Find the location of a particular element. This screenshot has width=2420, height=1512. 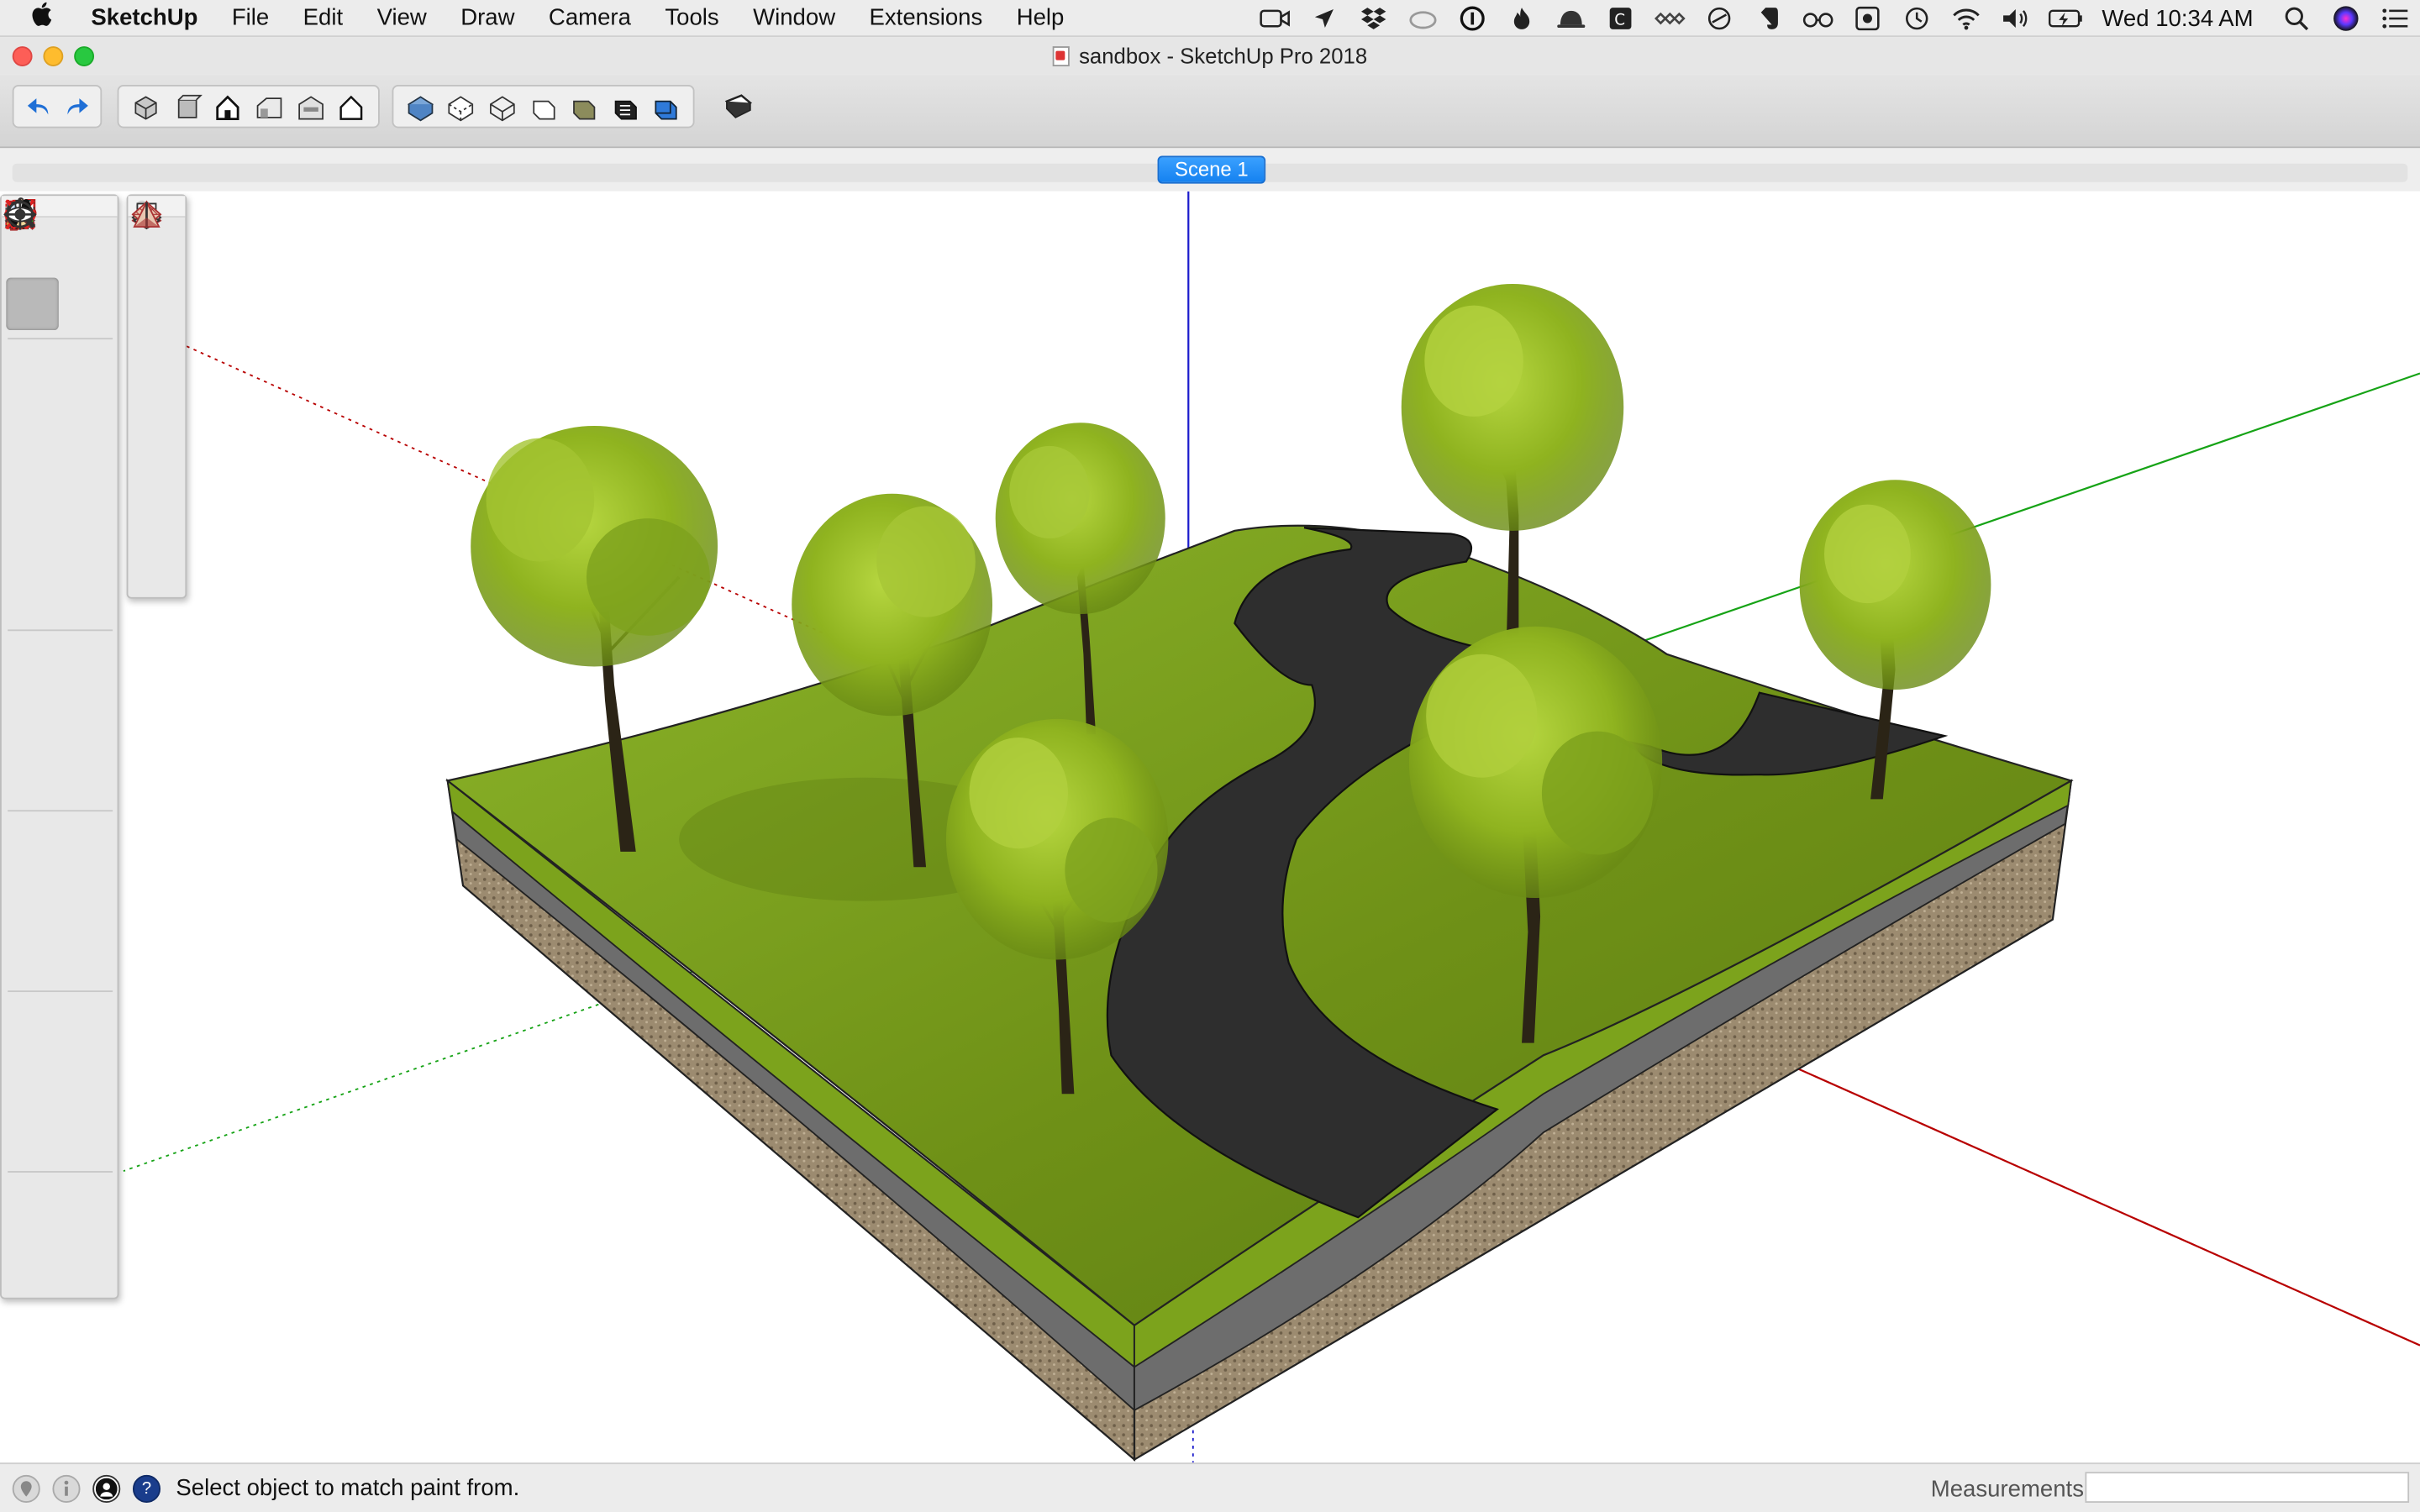

zoom-tool-icon is located at coordinates (32, 654).